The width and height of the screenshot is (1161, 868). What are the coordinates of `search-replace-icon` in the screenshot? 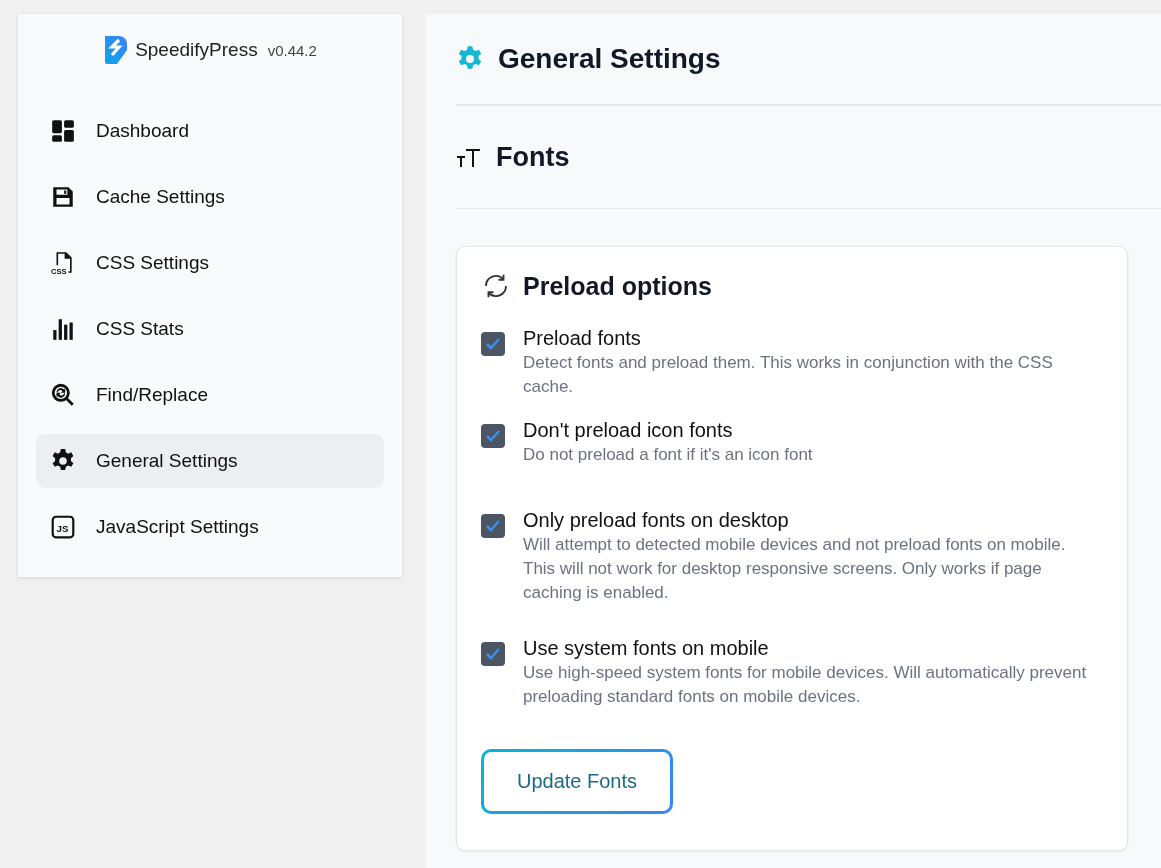 It's located at (63, 395).